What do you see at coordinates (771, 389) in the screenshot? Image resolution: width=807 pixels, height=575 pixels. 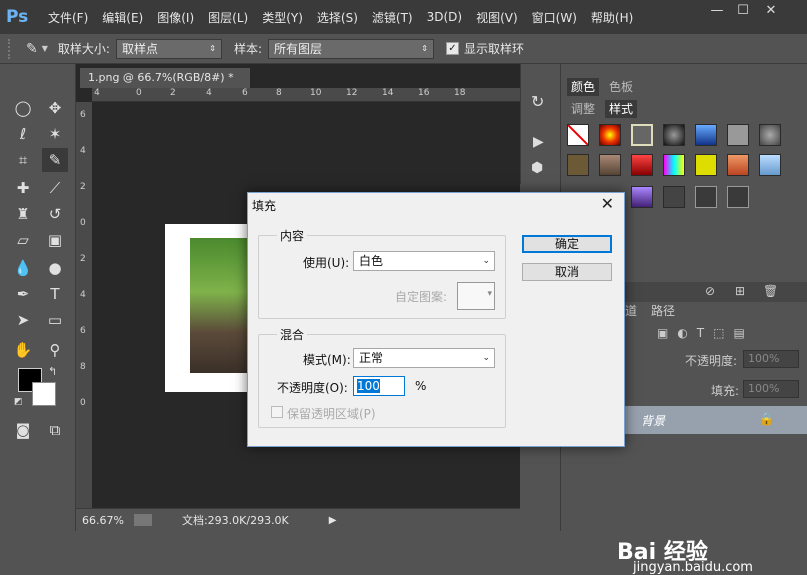 I see `fill-field: 100%` at bounding box center [771, 389].